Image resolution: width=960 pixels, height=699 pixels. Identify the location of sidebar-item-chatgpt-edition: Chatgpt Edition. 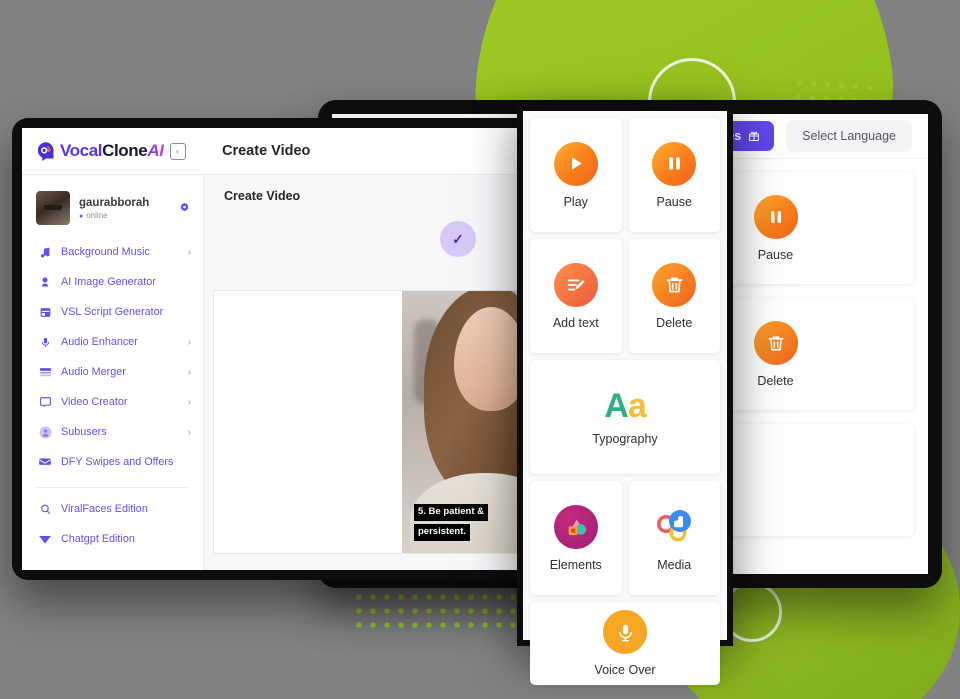
(112, 539).